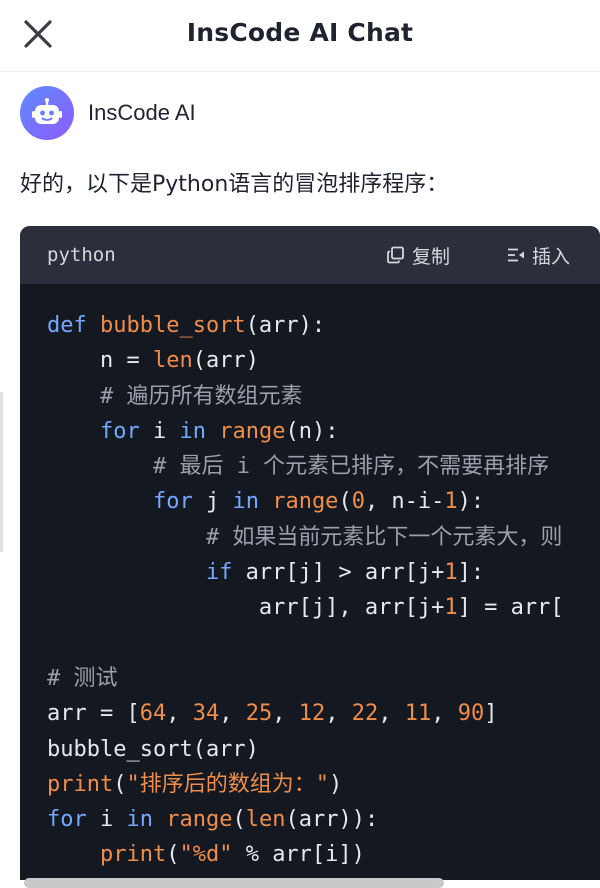 The image size is (600, 888). What do you see at coordinates (1, 472) in the screenshot?
I see `scroll-edge-indicator` at bounding box center [1, 472].